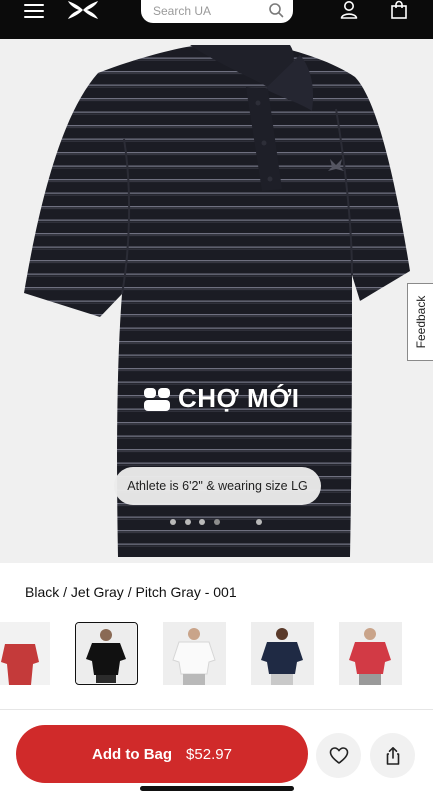 This screenshot has height=800, width=433. I want to click on search-icon, so click(276, 10).